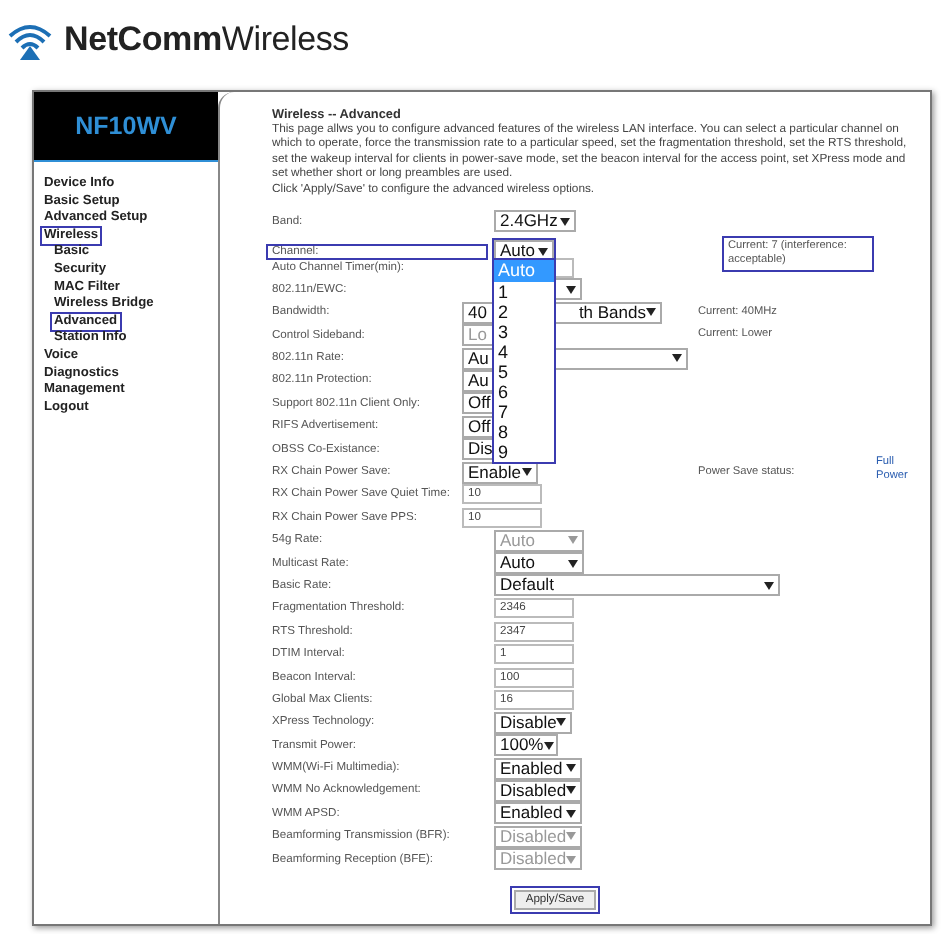  Describe the element at coordinates (637, 585) in the screenshot. I see `dropdown-select: Default` at that location.